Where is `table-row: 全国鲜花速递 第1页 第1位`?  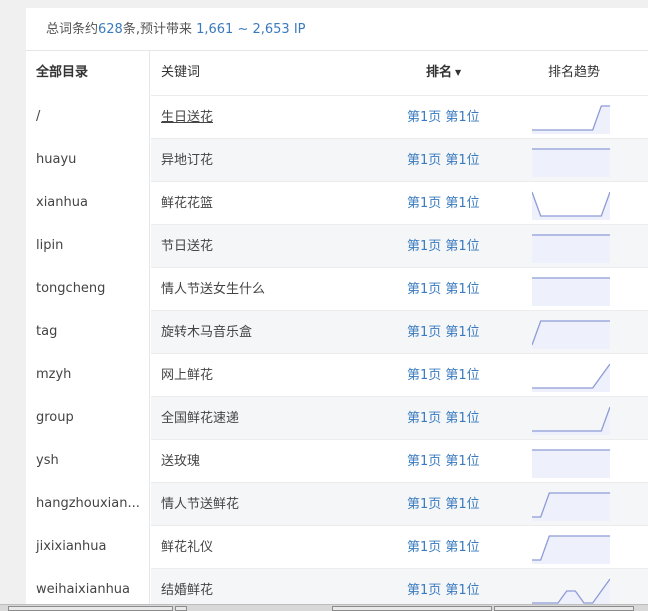 table-row: 全国鲜花速递 第1页 第1位 is located at coordinates (399, 417).